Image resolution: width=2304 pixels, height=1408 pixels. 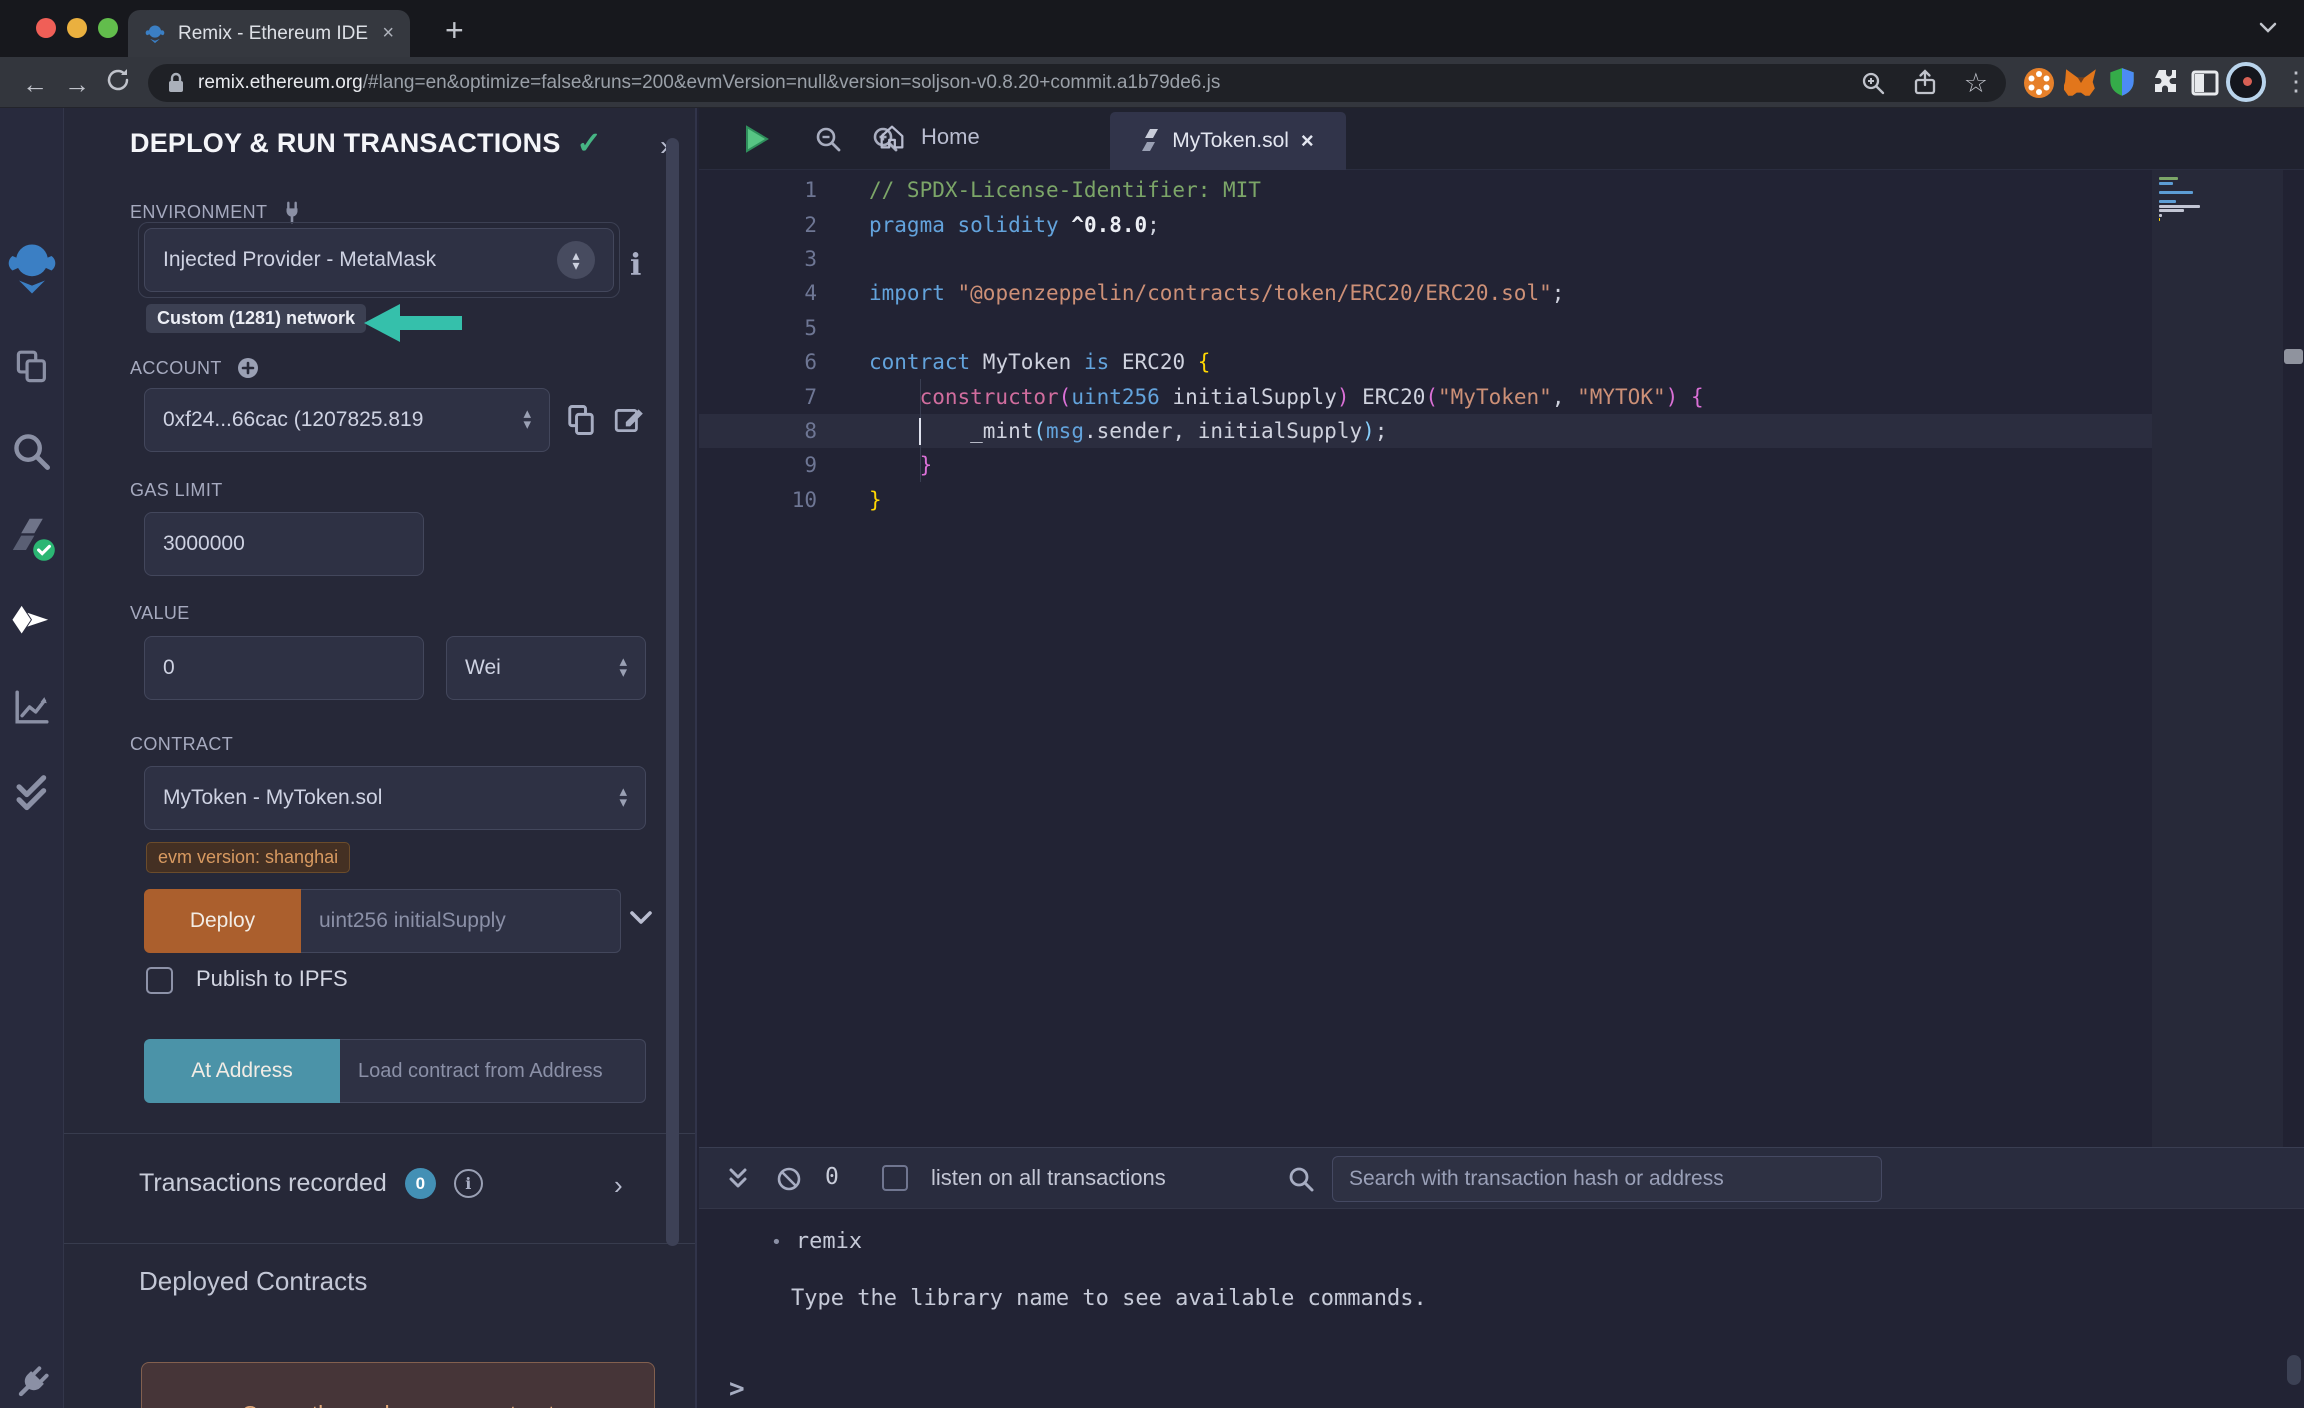 What do you see at coordinates (2294, 1370) in the screenshot?
I see `terminal-scrollbar-thumb` at bounding box center [2294, 1370].